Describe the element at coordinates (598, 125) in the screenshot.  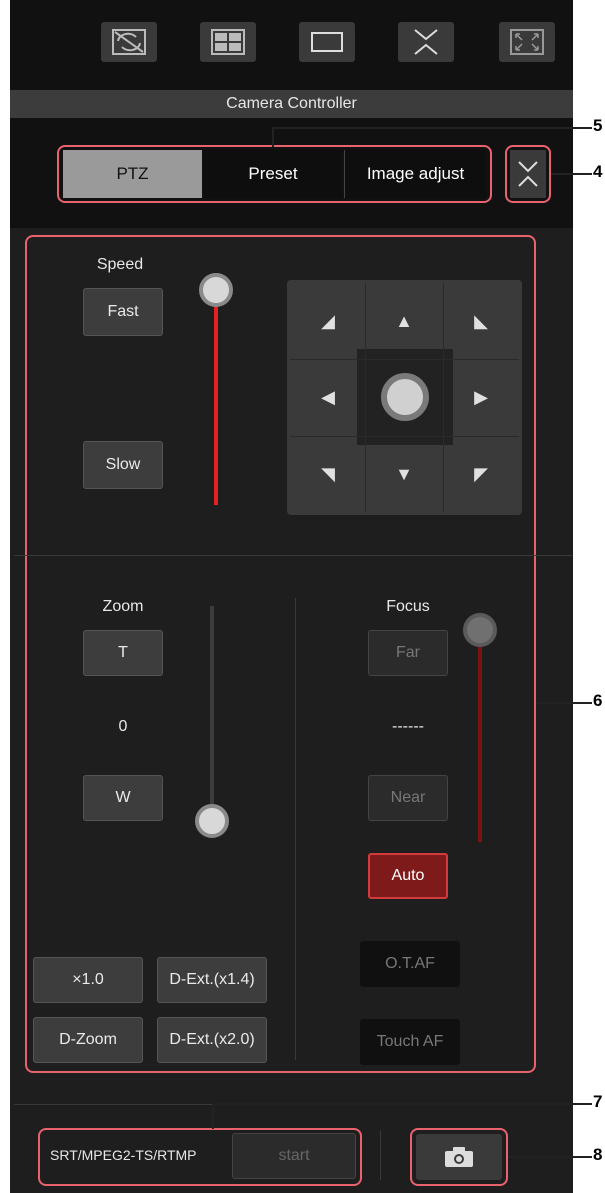
I see `callout-5: 5` at that location.